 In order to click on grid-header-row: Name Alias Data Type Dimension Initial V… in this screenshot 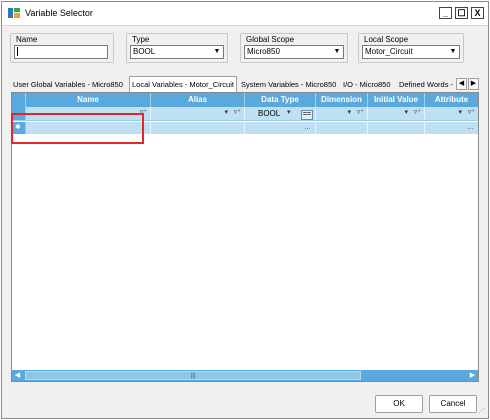, I will do `click(245, 100)`.